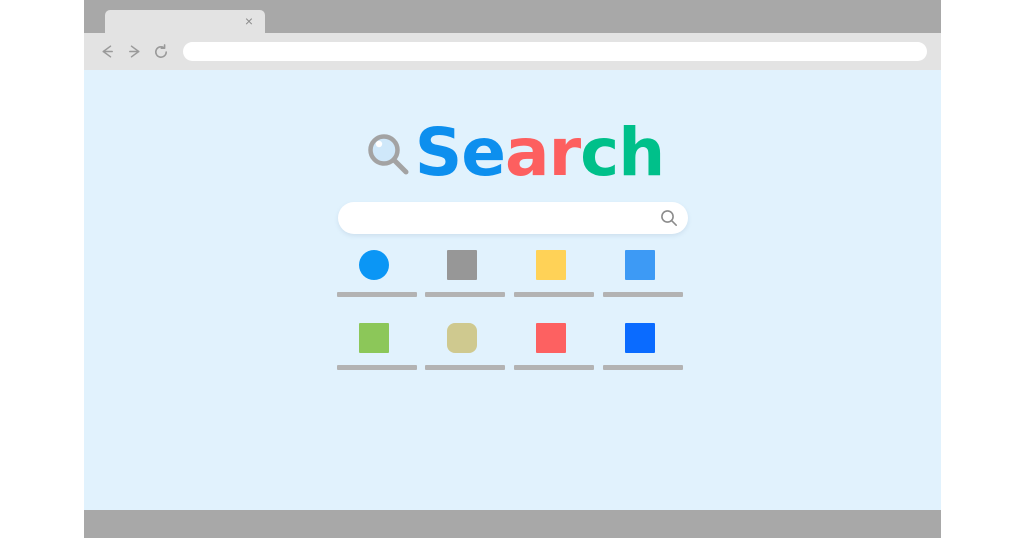 Image resolution: width=1024 pixels, height=538 pixels. What do you see at coordinates (387, 153) in the screenshot?
I see `magnifier-icon` at bounding box center [387, 153].